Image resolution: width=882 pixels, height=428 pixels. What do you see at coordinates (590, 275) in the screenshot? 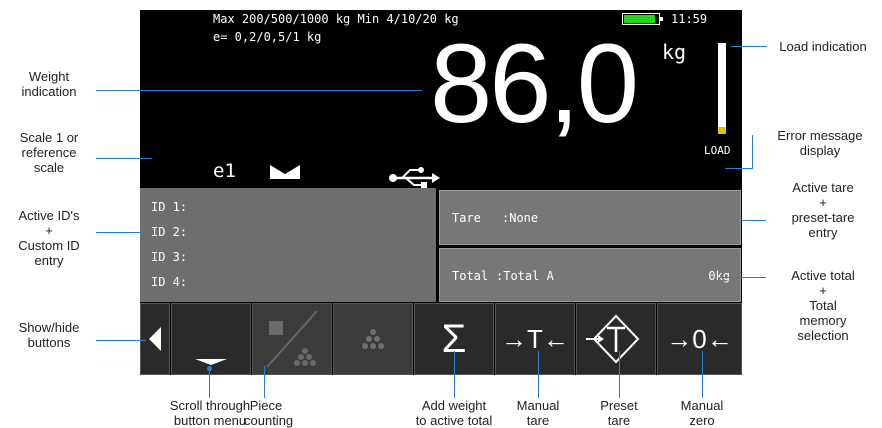
I see `total-panel: Total :Total A 0kg` at bounding box center [590, 275].